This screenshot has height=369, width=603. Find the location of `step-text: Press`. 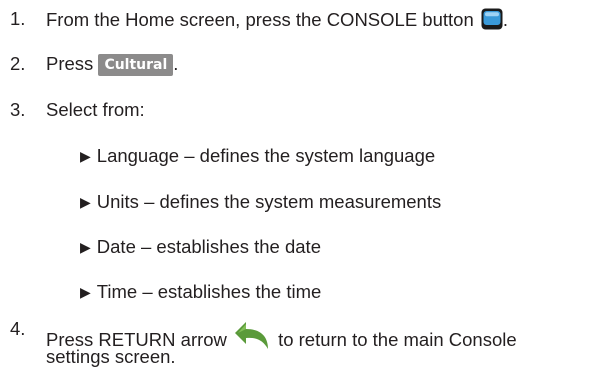

step-text: Press is located at coordinates (70, 63).